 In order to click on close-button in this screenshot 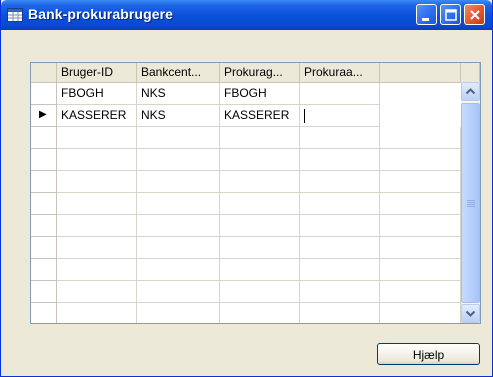, I will do `click(474, 14)`.